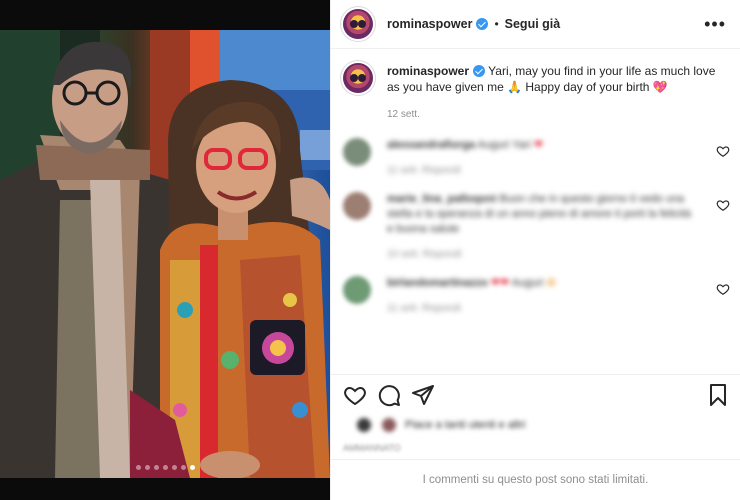  Describe the element at coordinates (660, 87) in the screenshot. I see `heart-emoji-icon: 💖` at that location.